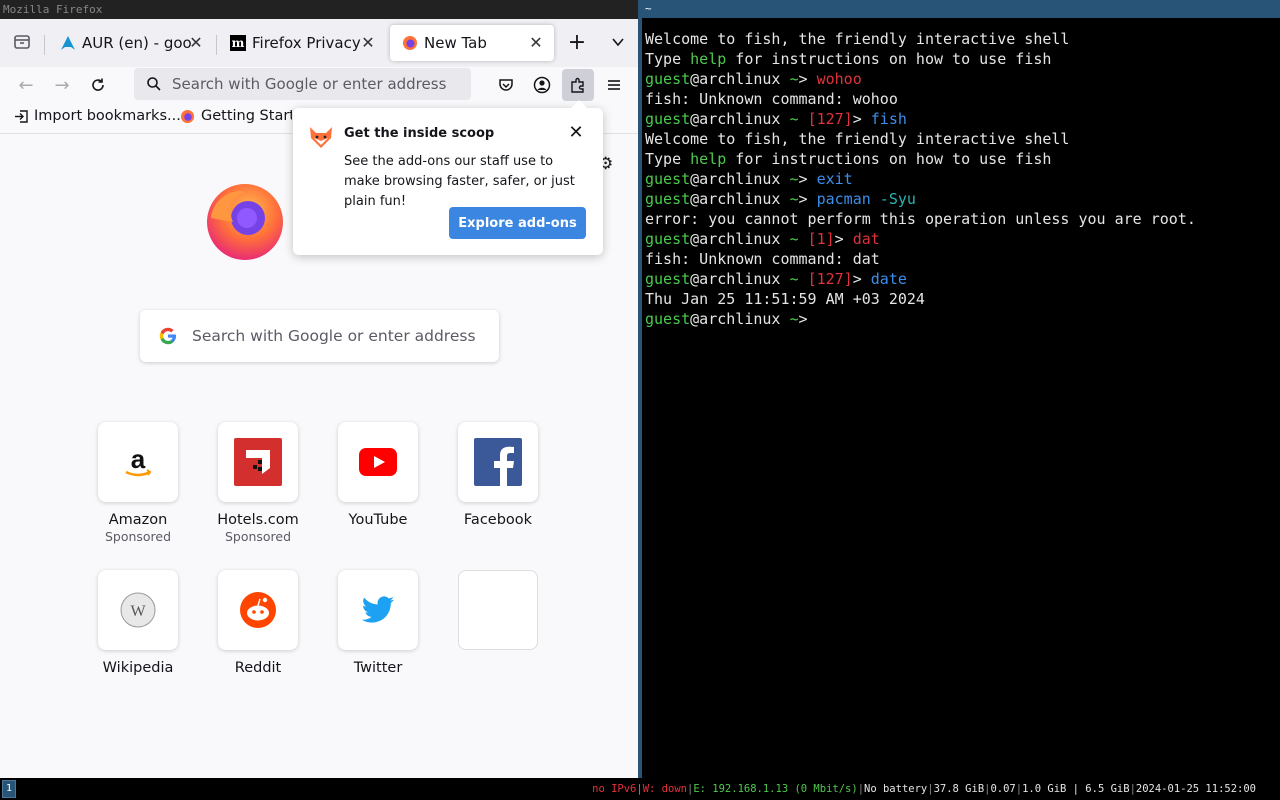 The height and width of the screenshot is (800, 1280). What do you see at coordinates (579, 104) in the screenshot?
I see `popup-arrow` at bounding box center [579, 104].